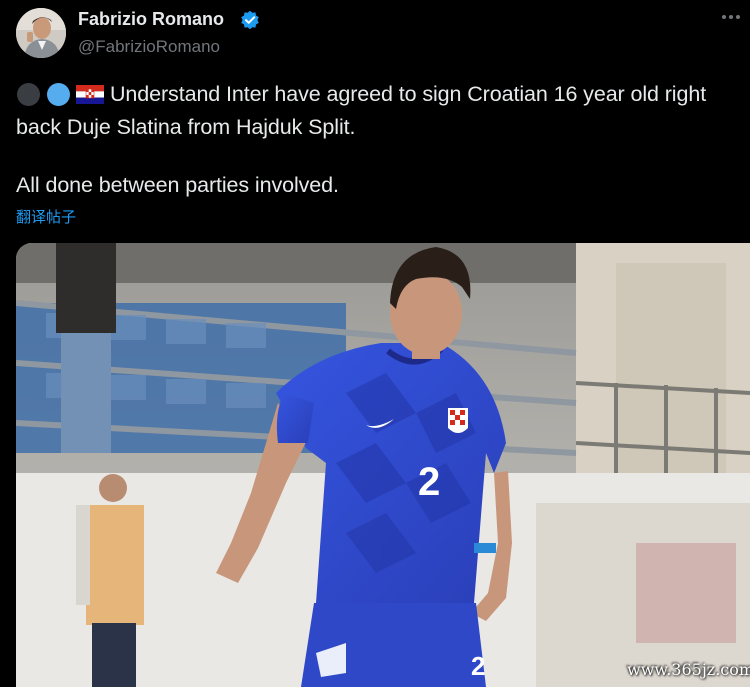 This screenshot has width=750, height=687. What do you see at coordinates (28, 94) in the screenshot?
I see `black-circle-icon` at bounding box center [28, 94].